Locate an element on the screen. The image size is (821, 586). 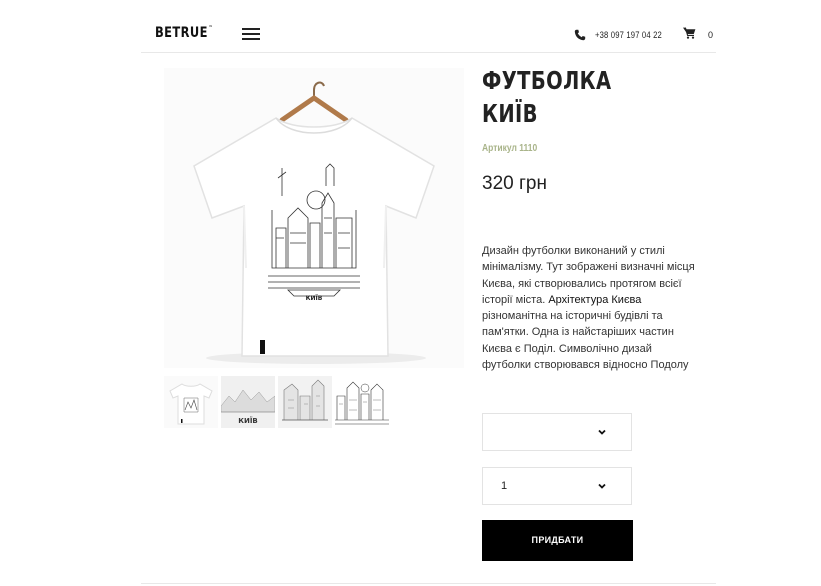
site-header: BETRUE™ +38 097 197 04 22 0 is located at coordinates (428, 26).